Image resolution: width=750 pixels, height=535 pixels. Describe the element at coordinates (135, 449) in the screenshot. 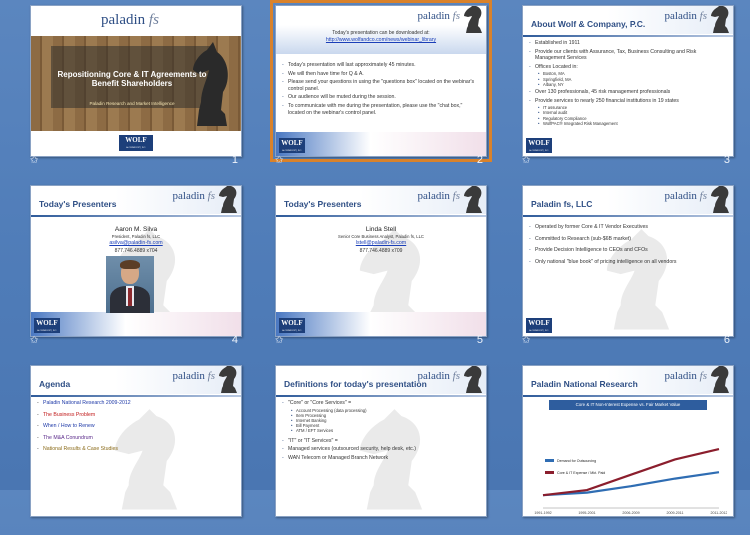

I see `agenda-item: National Results & Case Studies` at that location.